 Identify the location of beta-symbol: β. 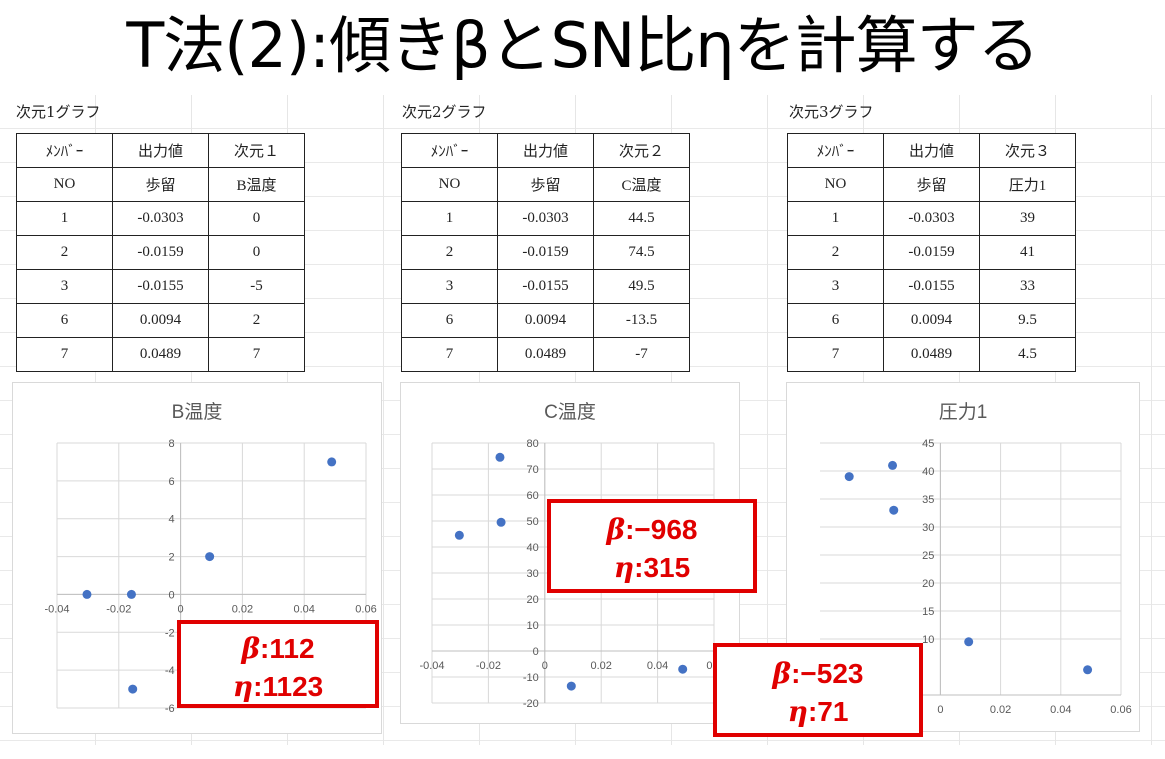
(782, 673).